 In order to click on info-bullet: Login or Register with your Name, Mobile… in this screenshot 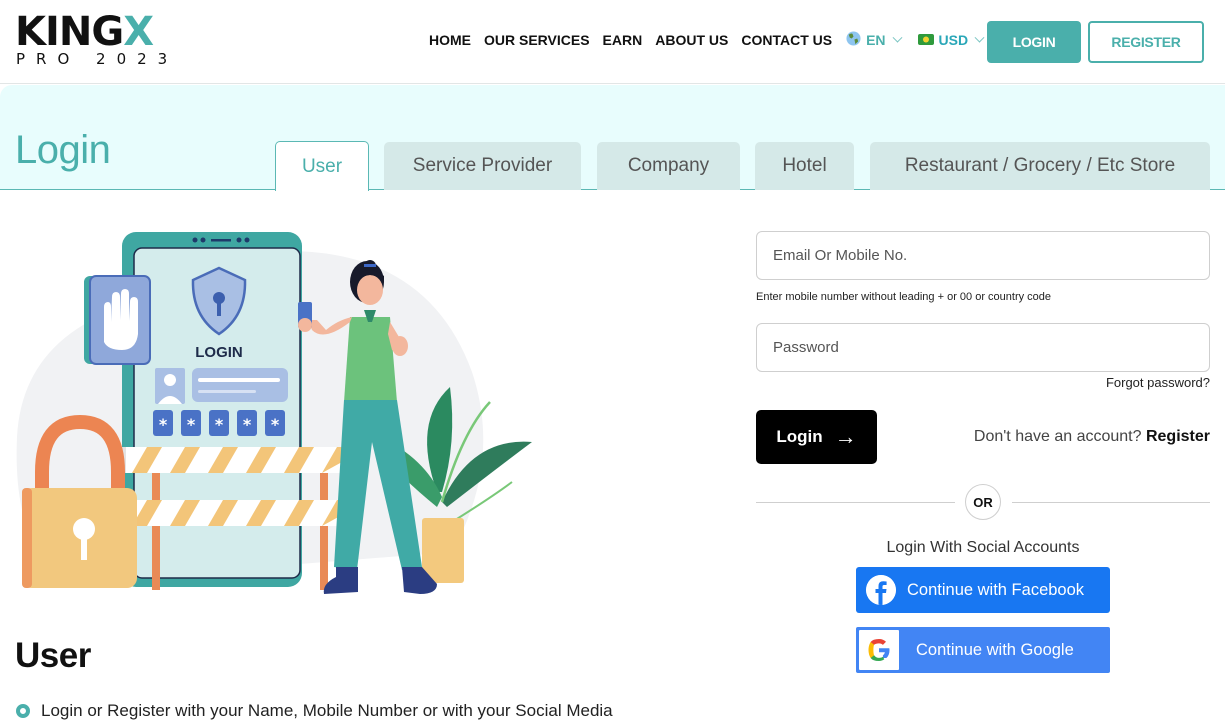, I will do `click(314, 711)`.